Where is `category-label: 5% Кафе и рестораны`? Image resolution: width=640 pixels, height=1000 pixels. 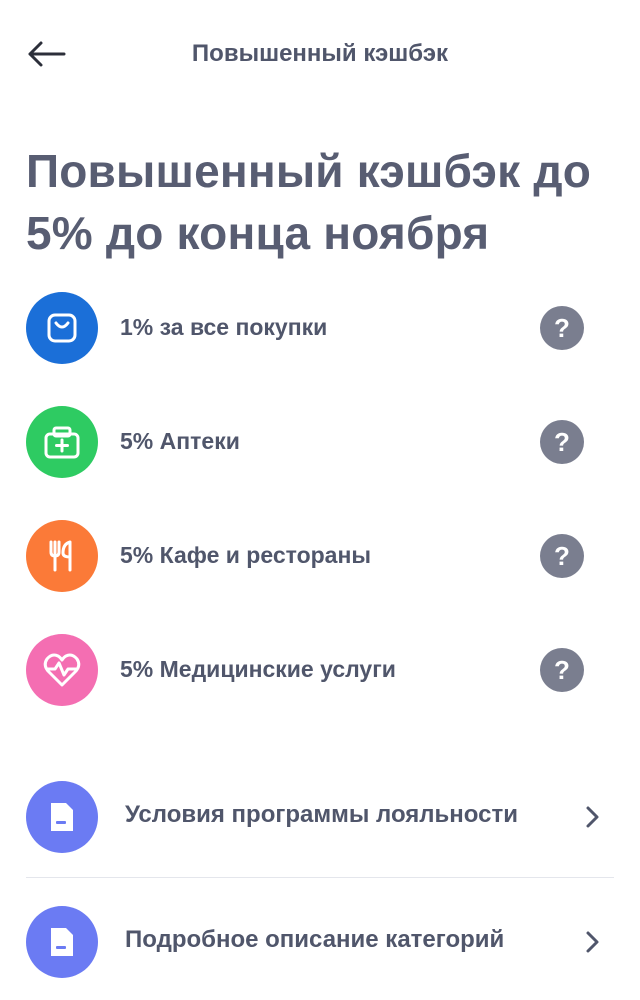
category-label: 5% Кафе и рестораны is located at coordinates (245, 555).